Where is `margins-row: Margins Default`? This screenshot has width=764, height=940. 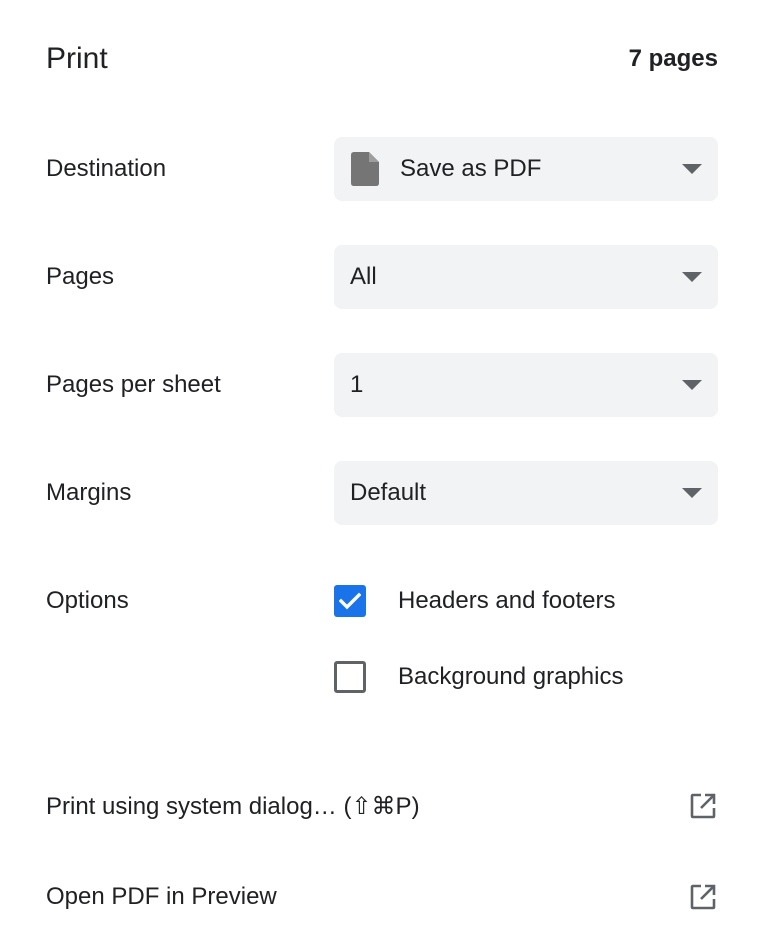
margins-row: Margins Default is located at coordinates (382, 493).